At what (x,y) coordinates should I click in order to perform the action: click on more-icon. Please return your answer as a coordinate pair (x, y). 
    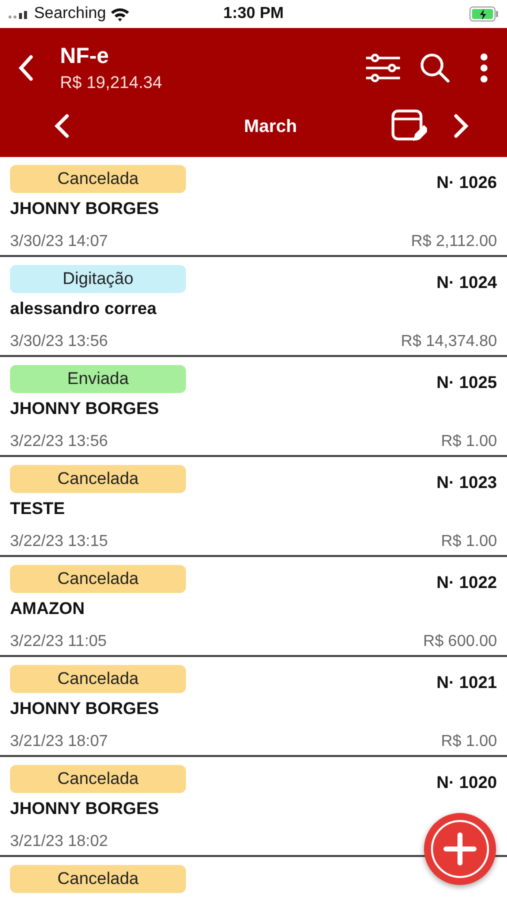
    Looking at the image, I should click on (484, 68).